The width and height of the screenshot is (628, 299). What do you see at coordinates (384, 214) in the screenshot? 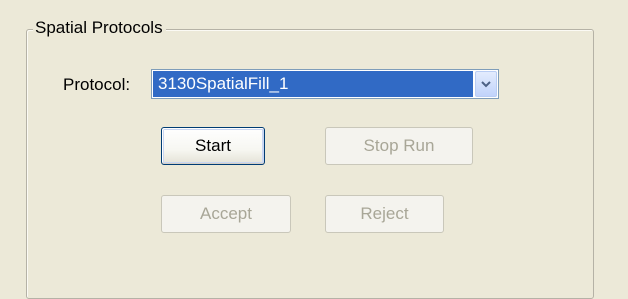
I see `reject-button: Reject` at bounding box center [384, 214].